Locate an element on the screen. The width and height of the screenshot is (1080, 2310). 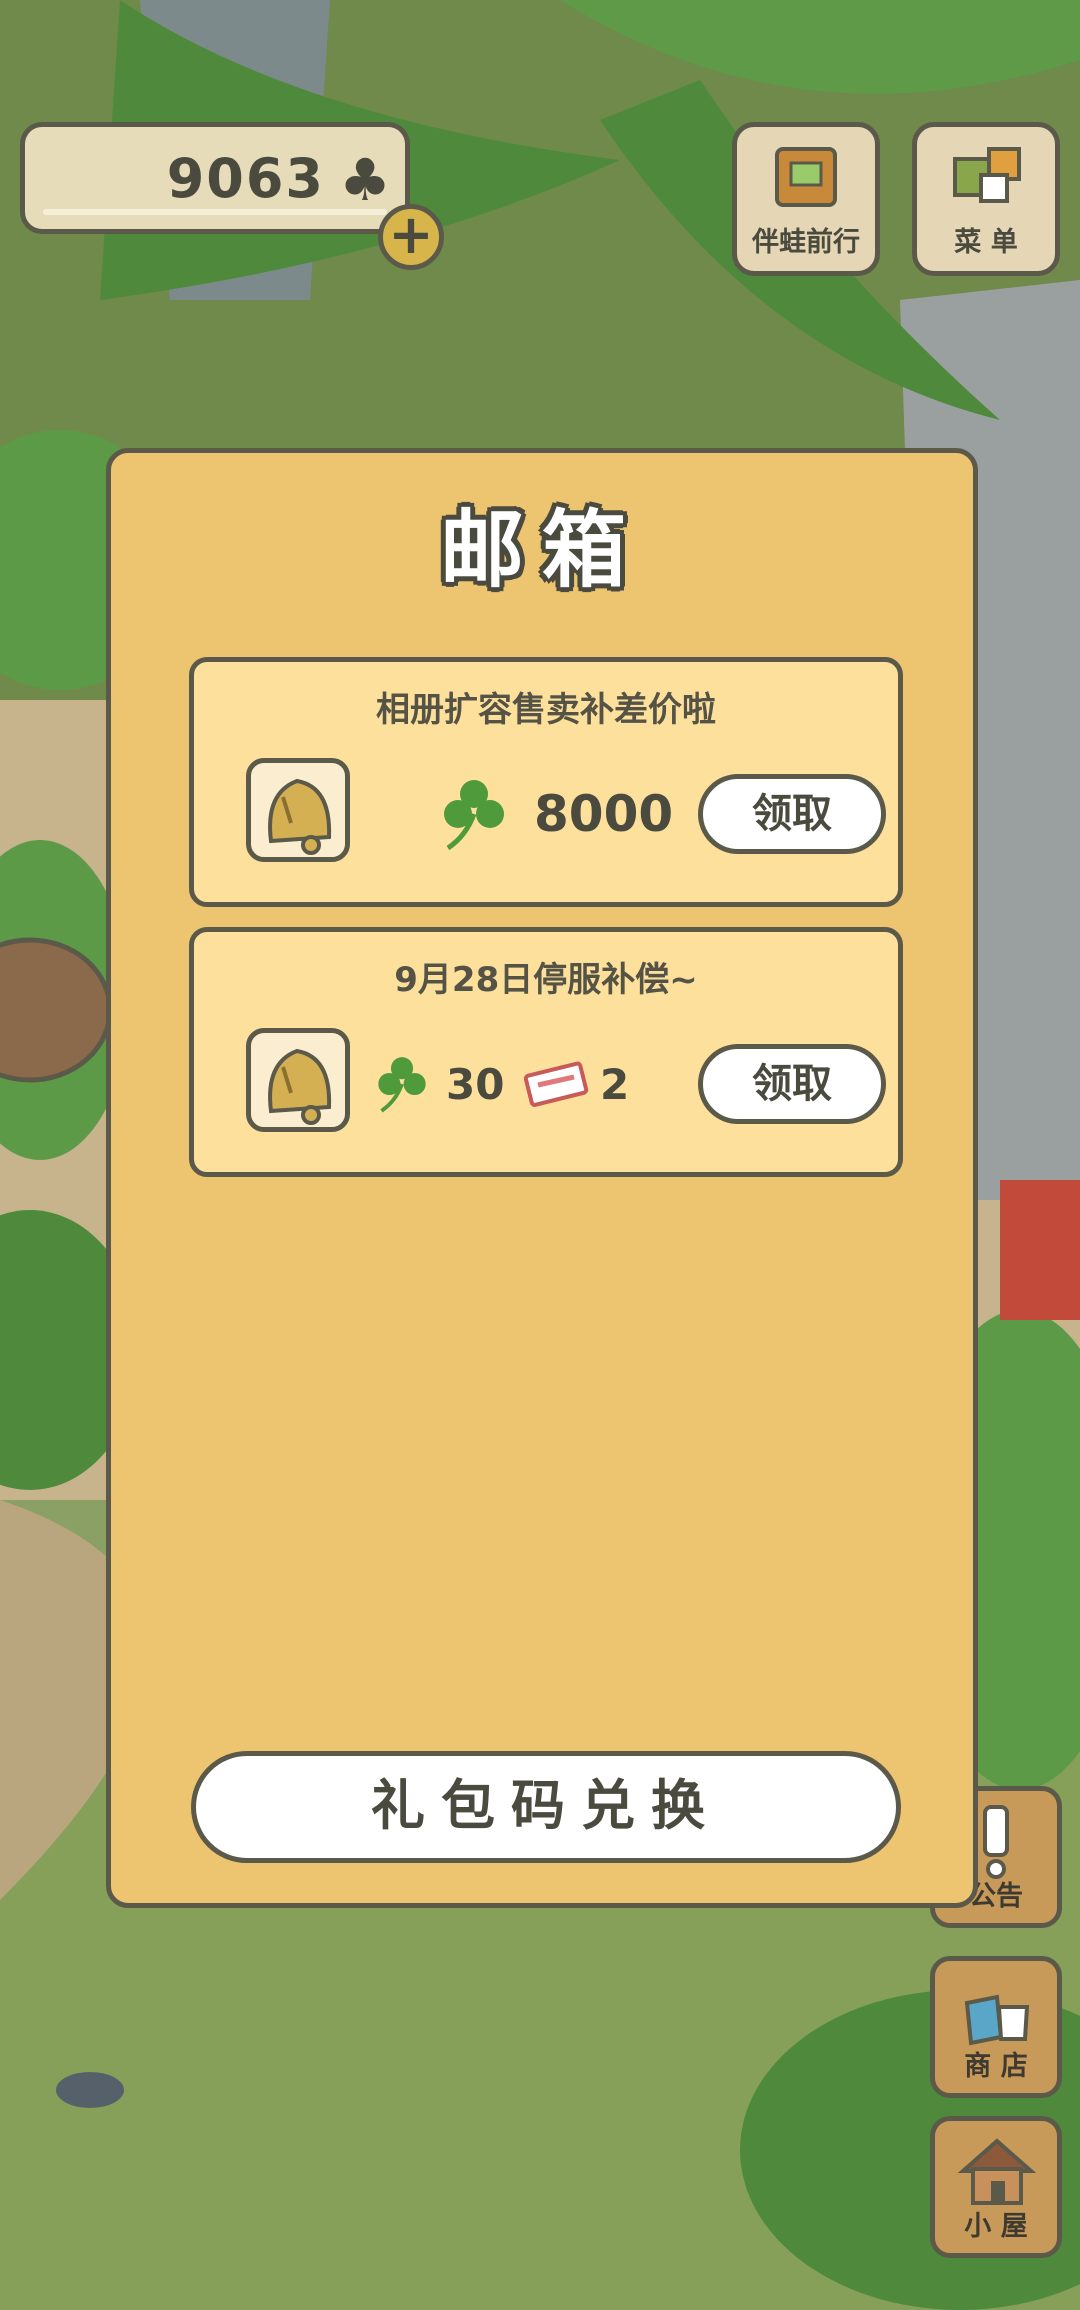
clover-counter: 9063 ♣ is located at coordinates (215, 178).